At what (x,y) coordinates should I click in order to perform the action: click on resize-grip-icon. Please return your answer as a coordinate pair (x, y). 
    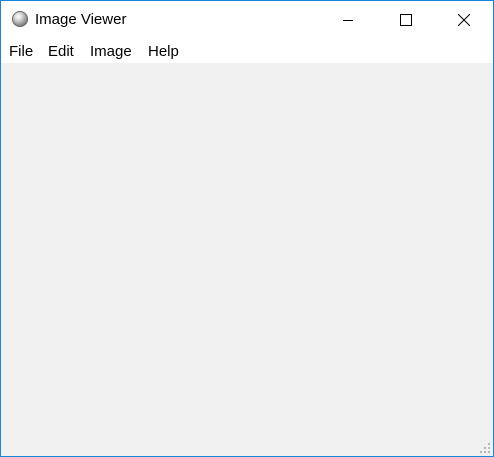
    Looking at the image, I should click on (485, 448).